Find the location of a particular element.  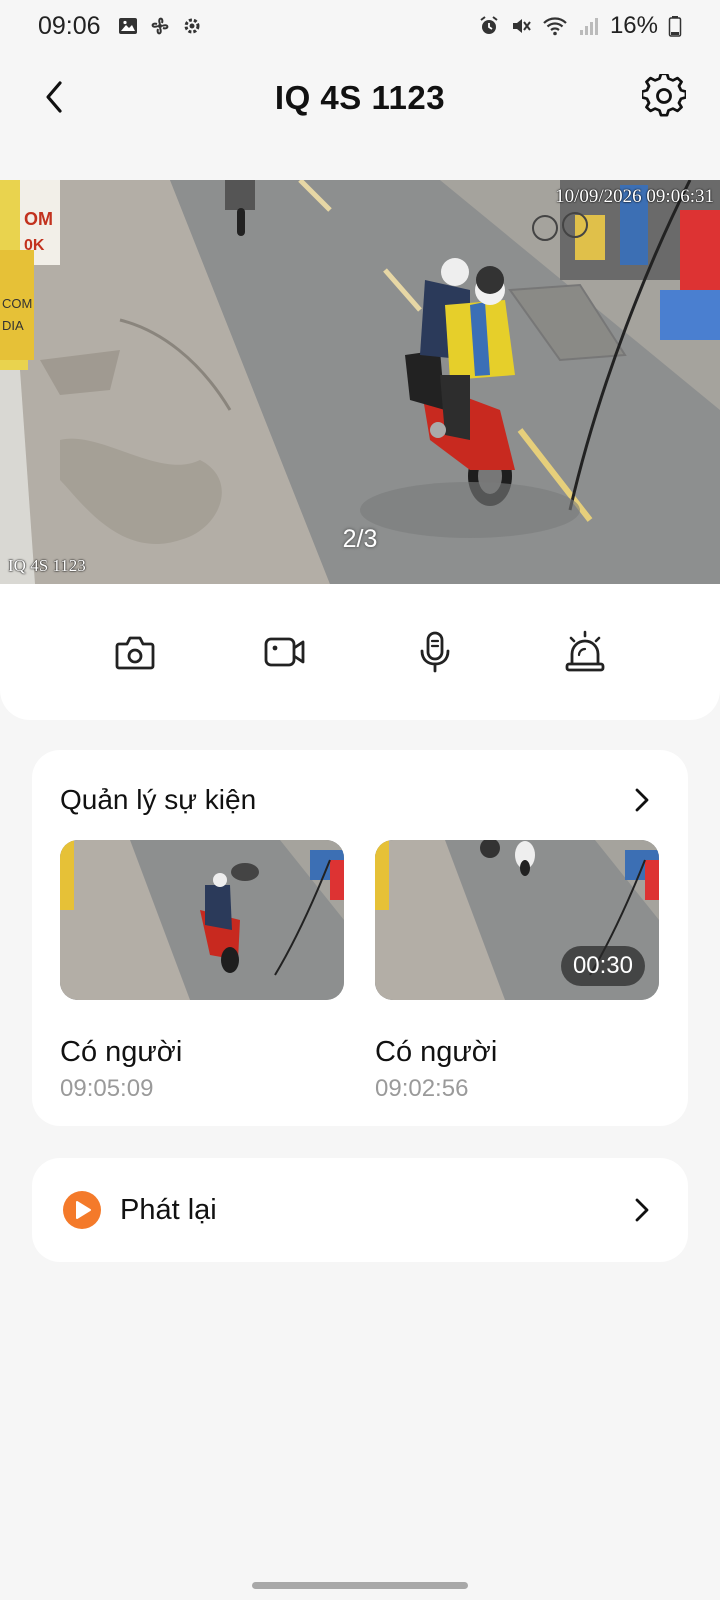

event-management-header: Quản lý sự kiện is located at coordinates (360, 800).